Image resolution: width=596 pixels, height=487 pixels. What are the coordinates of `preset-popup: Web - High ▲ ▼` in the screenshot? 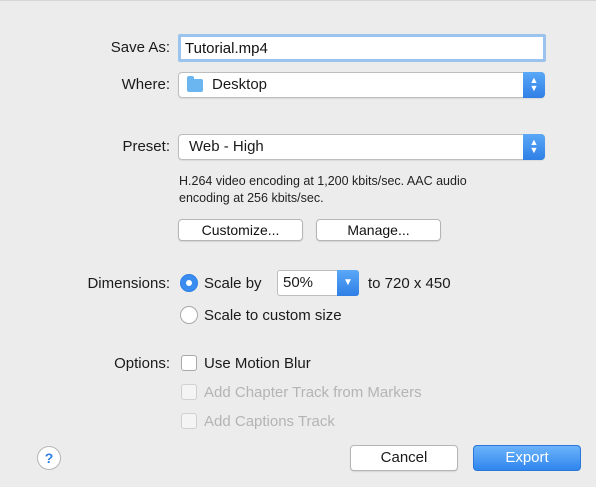 It's located at (361, 147).